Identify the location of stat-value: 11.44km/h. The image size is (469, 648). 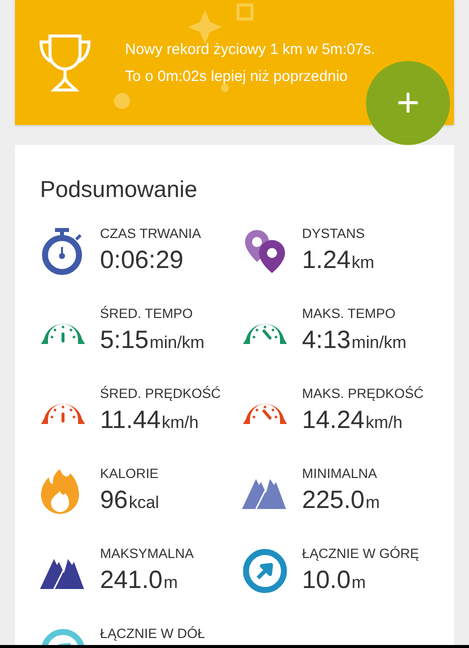
(150, 420).